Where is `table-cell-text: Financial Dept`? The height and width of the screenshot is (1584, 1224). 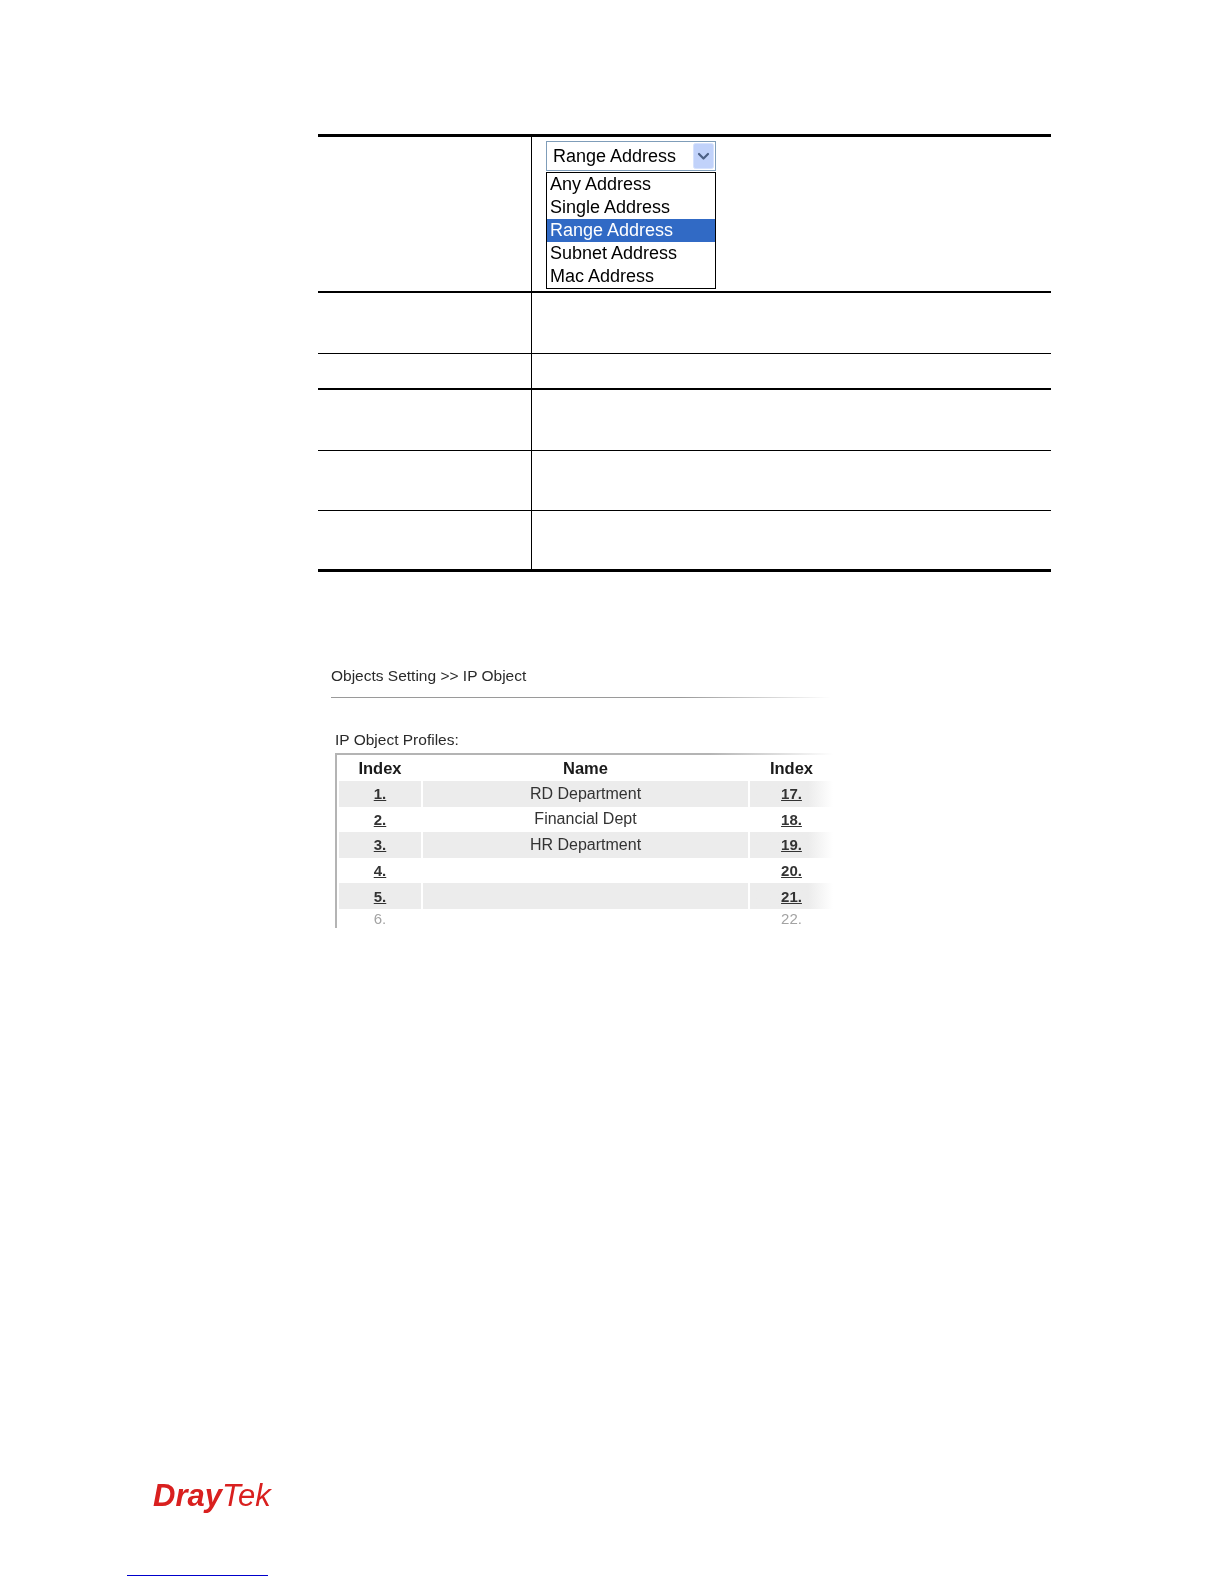 table-cell-text: Financial Dept is located at coordinates (585, 819).